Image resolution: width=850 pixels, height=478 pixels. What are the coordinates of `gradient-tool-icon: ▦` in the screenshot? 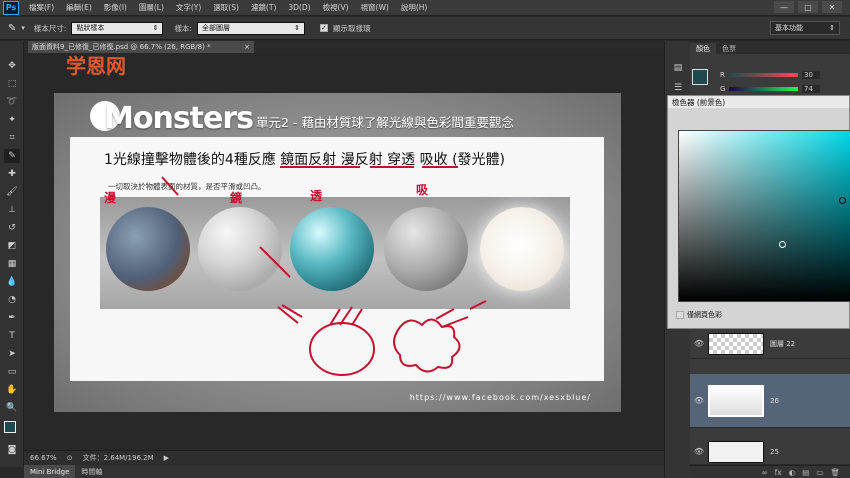 It's located at (12, 264).